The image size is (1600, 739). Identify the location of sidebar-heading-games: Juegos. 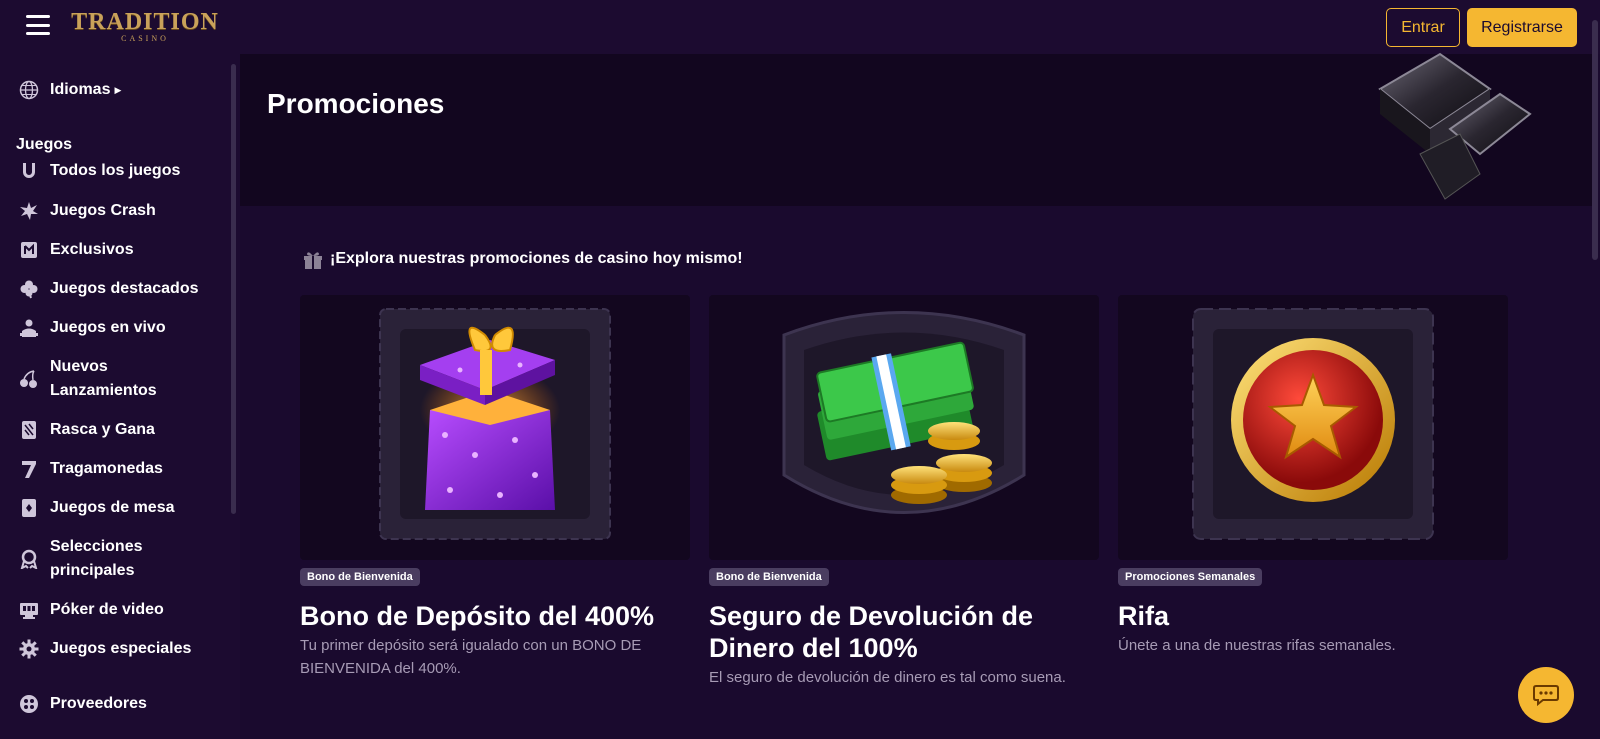
(44, 144).